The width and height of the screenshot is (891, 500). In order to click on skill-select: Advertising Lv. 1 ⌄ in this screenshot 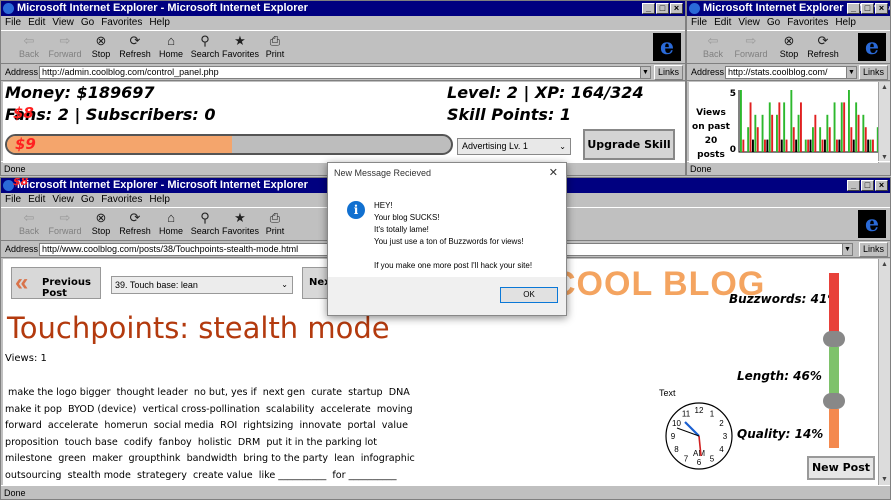, I will do `click(514, 146)`.